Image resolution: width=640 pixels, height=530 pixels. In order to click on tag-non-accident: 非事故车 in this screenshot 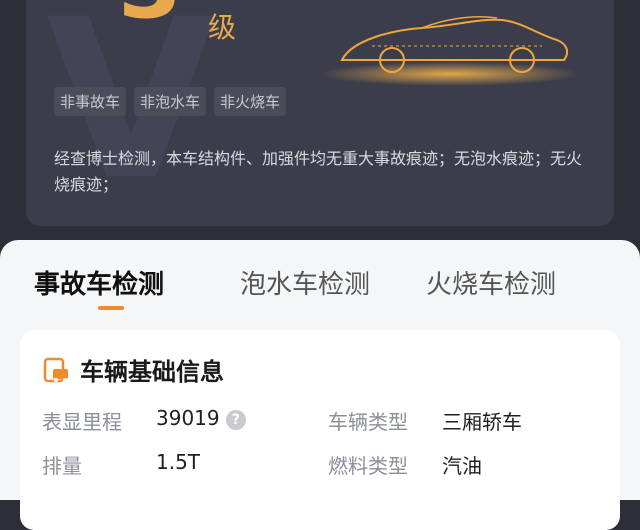, I will do `click(90, 101)`.